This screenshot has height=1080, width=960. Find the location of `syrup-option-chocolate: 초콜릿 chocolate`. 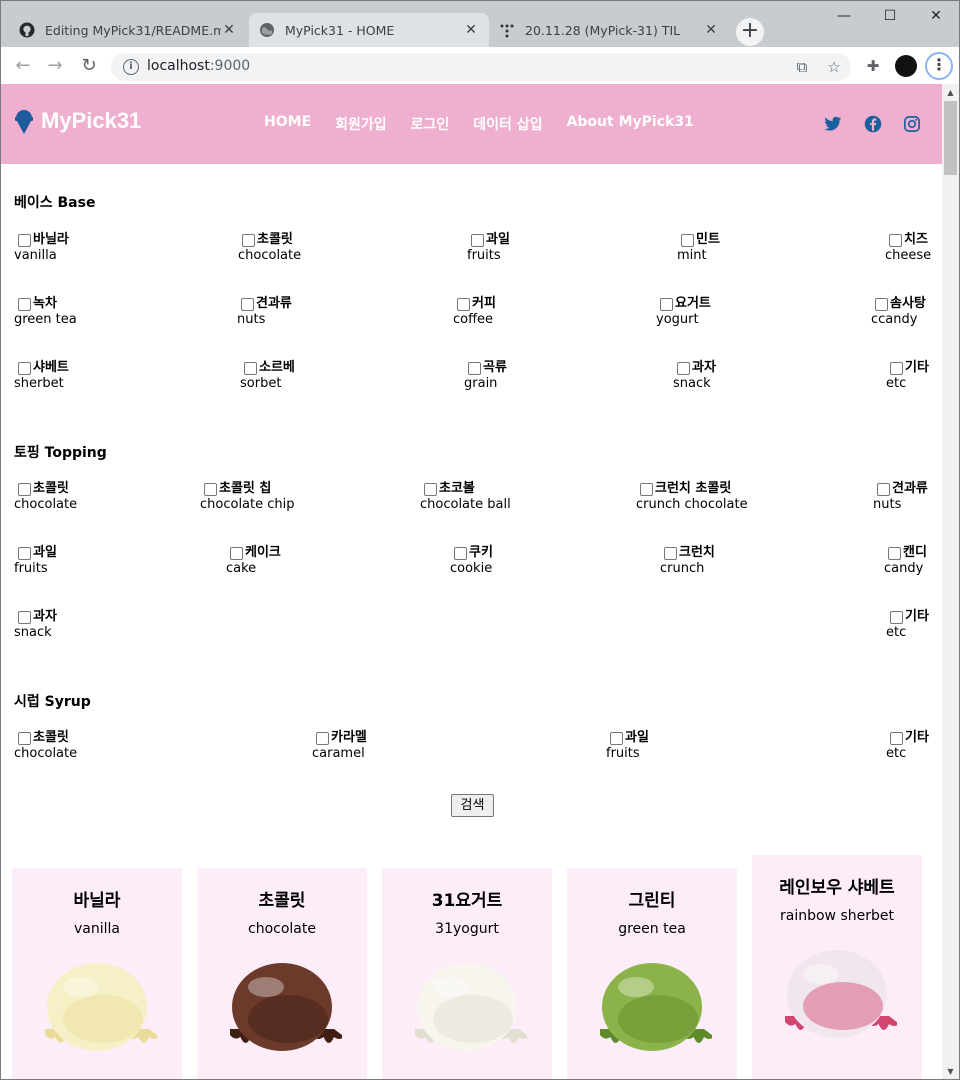

syrup-option-chocolate: 초콜릿 chocolate is located at coordinates (45, 746).